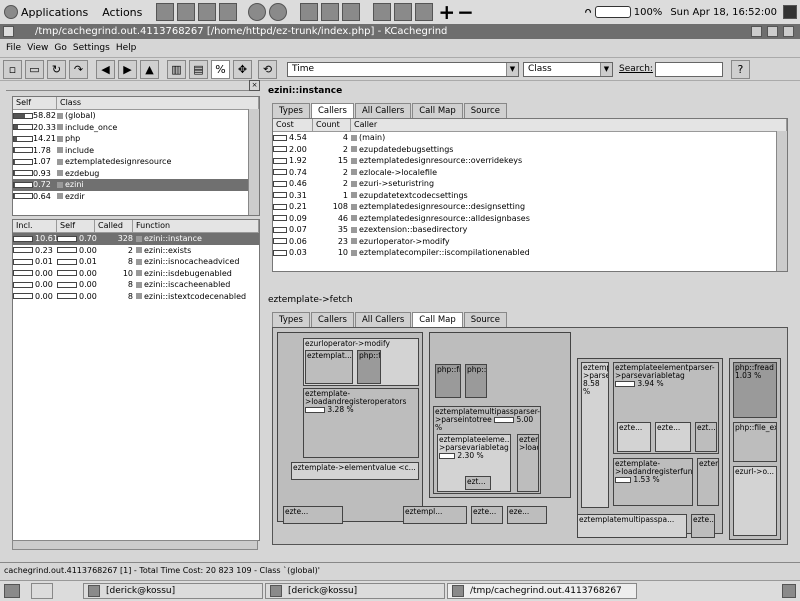  What do you see at coordinates (11, 12) in the screenshot?
I see `foot-icon` at bounding box center [11, 12].